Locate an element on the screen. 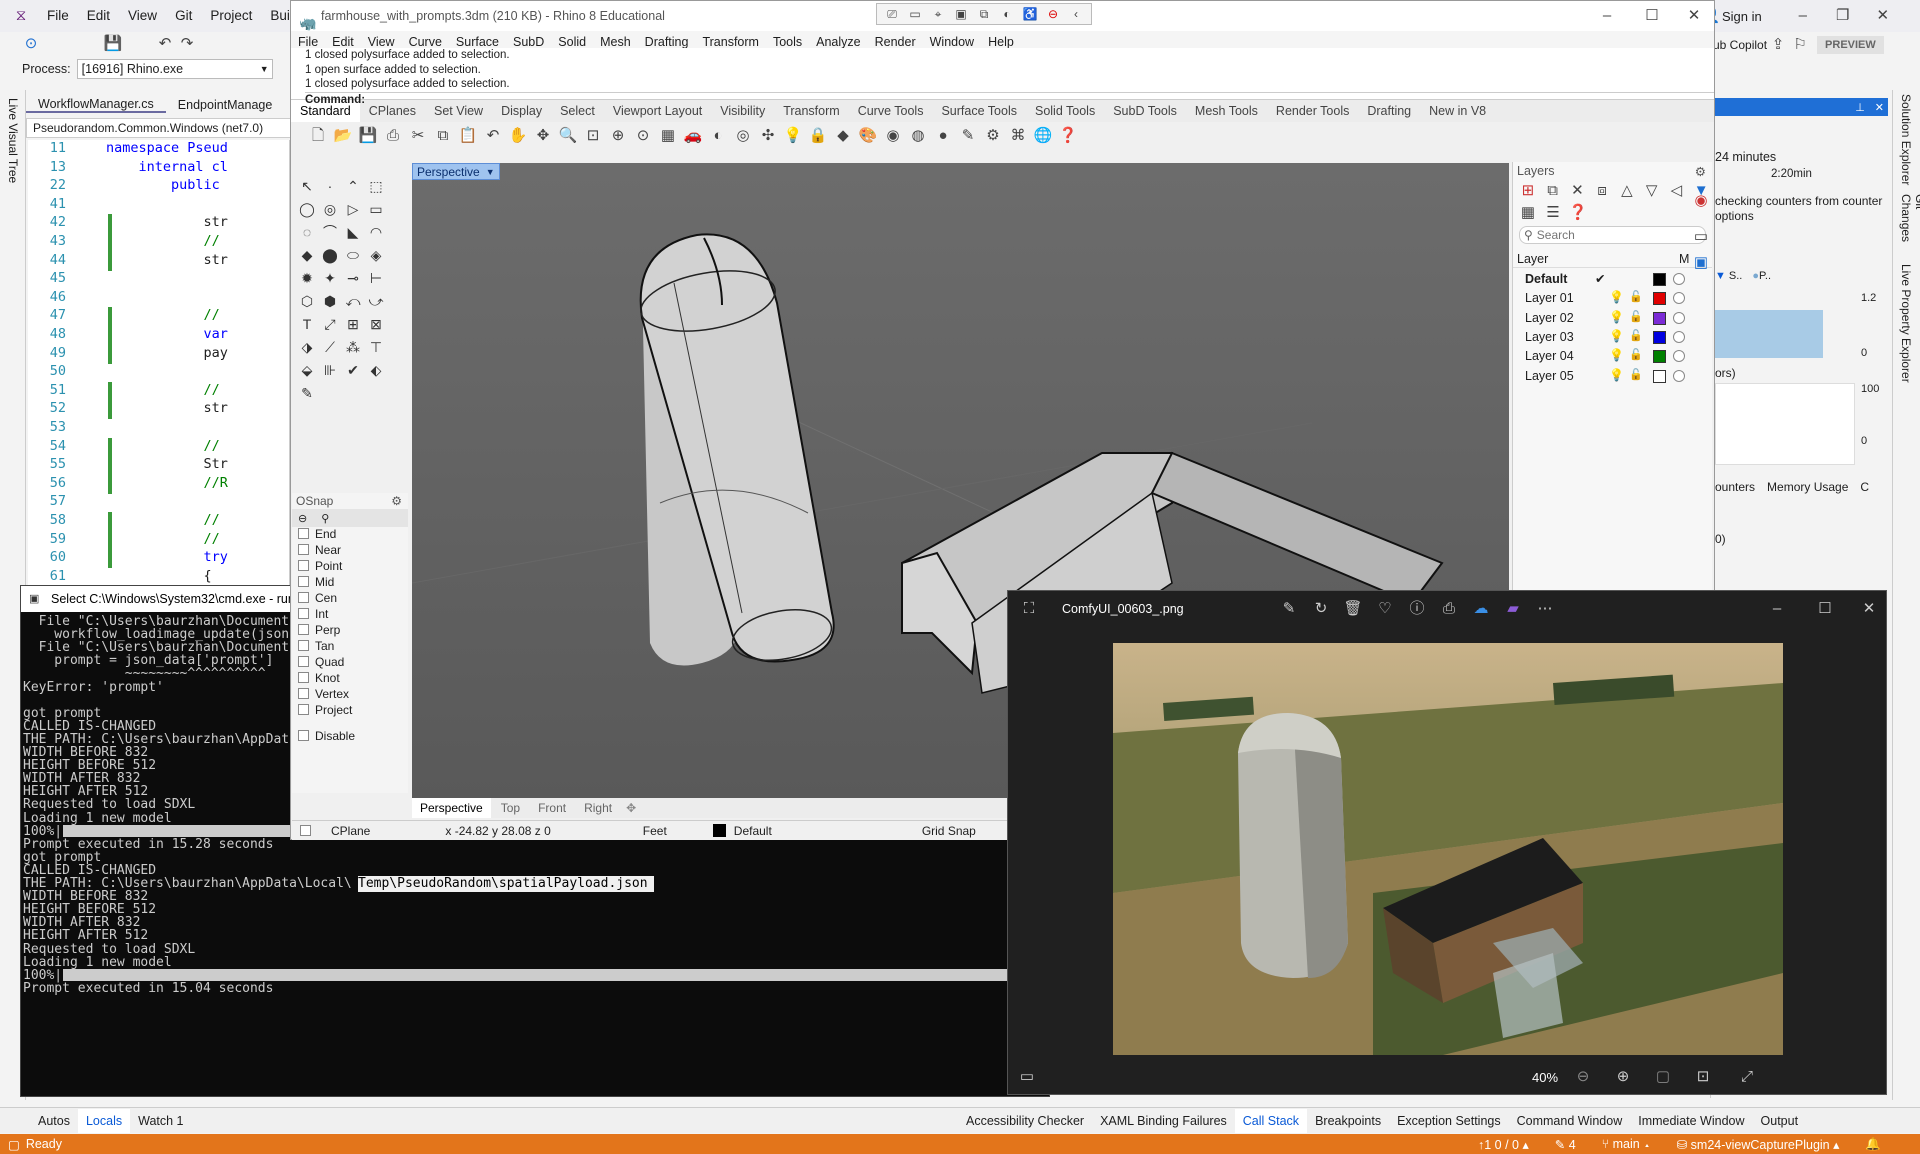 This screenshot has width=1920, height=1154. view-panel-icon: ▣ is located at coordinates (1701, 263).